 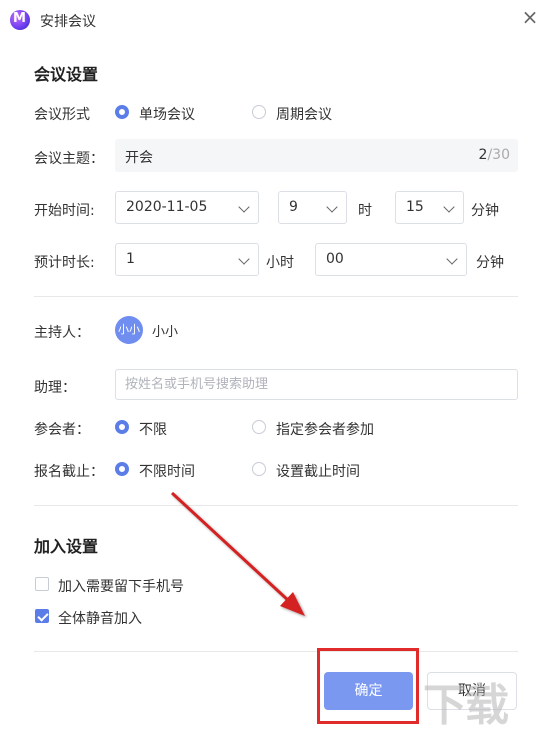 I want to click on avatar: 小小, so click(x=129, y=330).